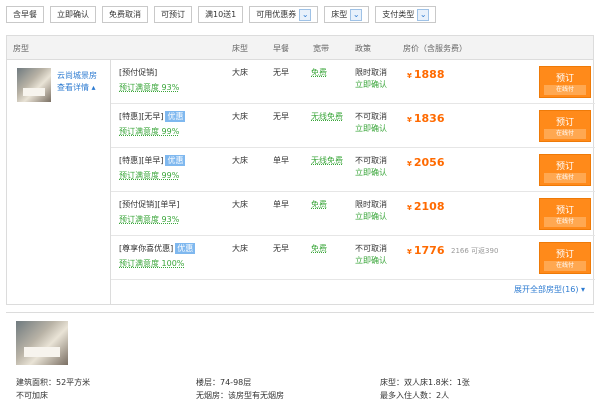  Describe the element at coordinates (32, 395) in the screenshot. I see `spec-extra-bed: 不可加床` at that location.